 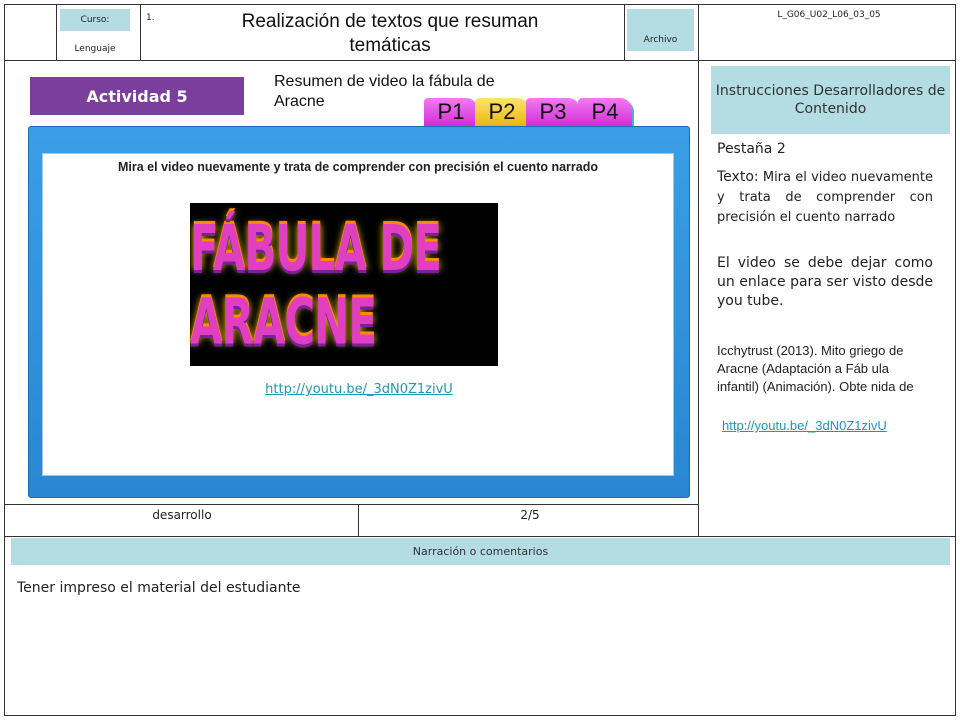 What do you see at coordinates (359, 389) in the screenshot?
I see `video-link: http://youtu.be/_3dN0Z1zivU` at bounding box center [359, 389].